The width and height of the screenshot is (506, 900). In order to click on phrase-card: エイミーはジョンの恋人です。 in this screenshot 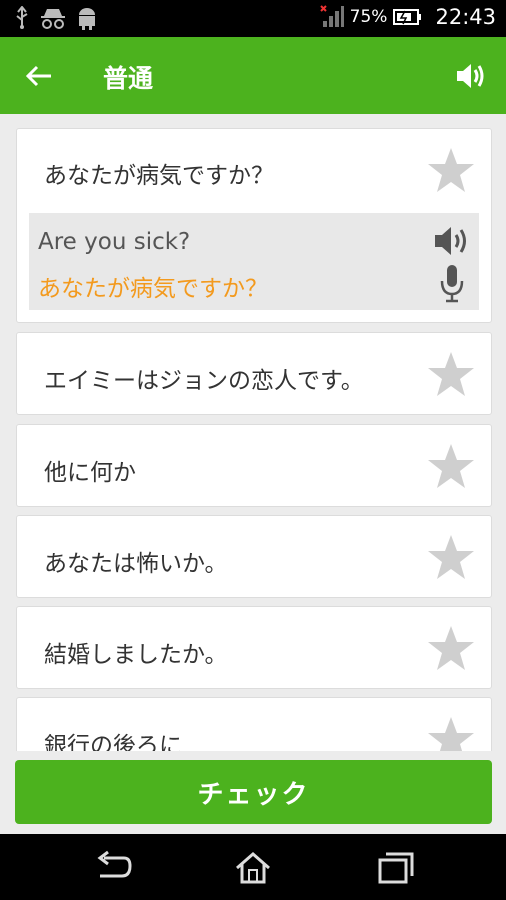, I will do `click(254, 373)`.